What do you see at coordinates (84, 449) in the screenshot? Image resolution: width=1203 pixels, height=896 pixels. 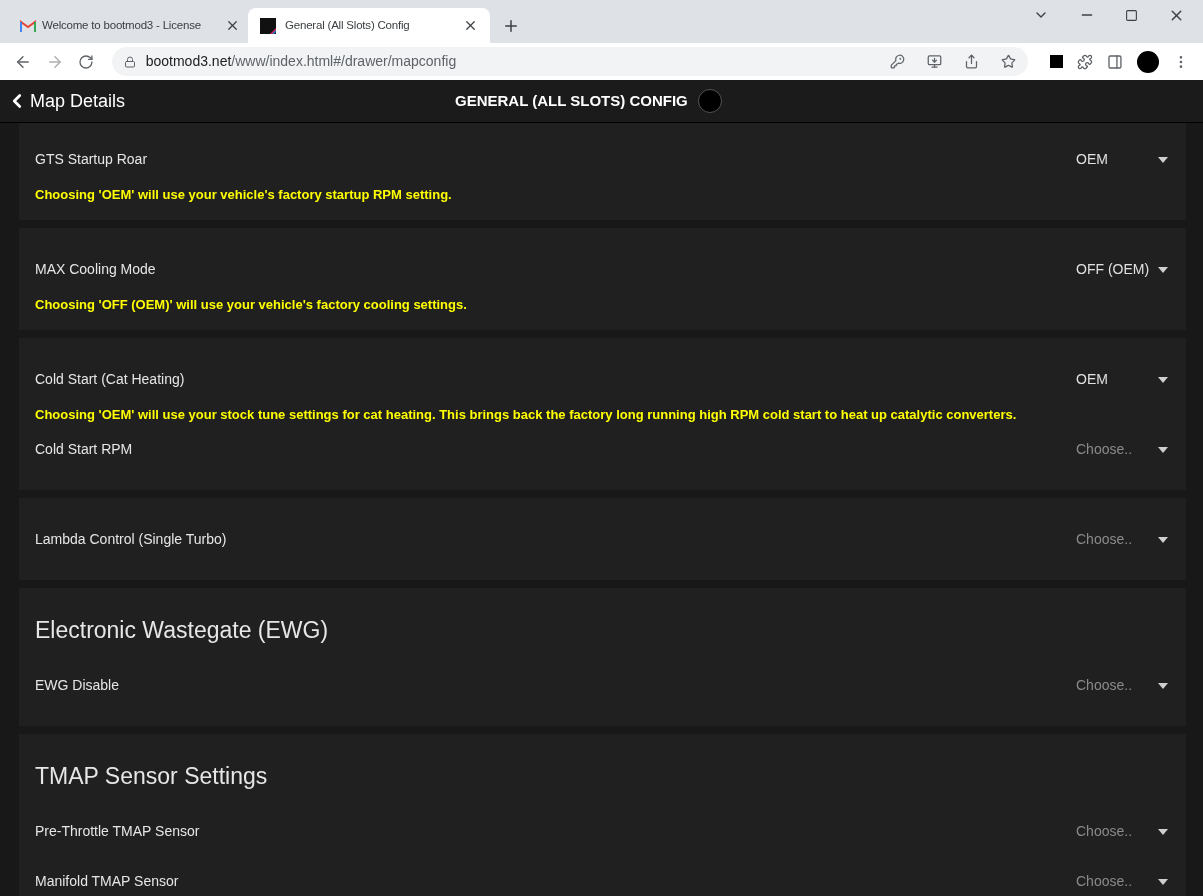 I see `setting-label: Cold Start RPM` at bounding box center [84, 449].